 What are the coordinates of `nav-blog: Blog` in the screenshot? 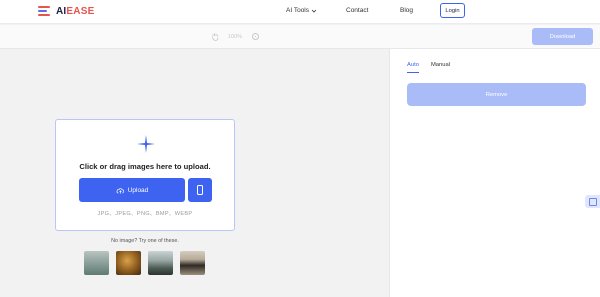 It's located at (406, 10).